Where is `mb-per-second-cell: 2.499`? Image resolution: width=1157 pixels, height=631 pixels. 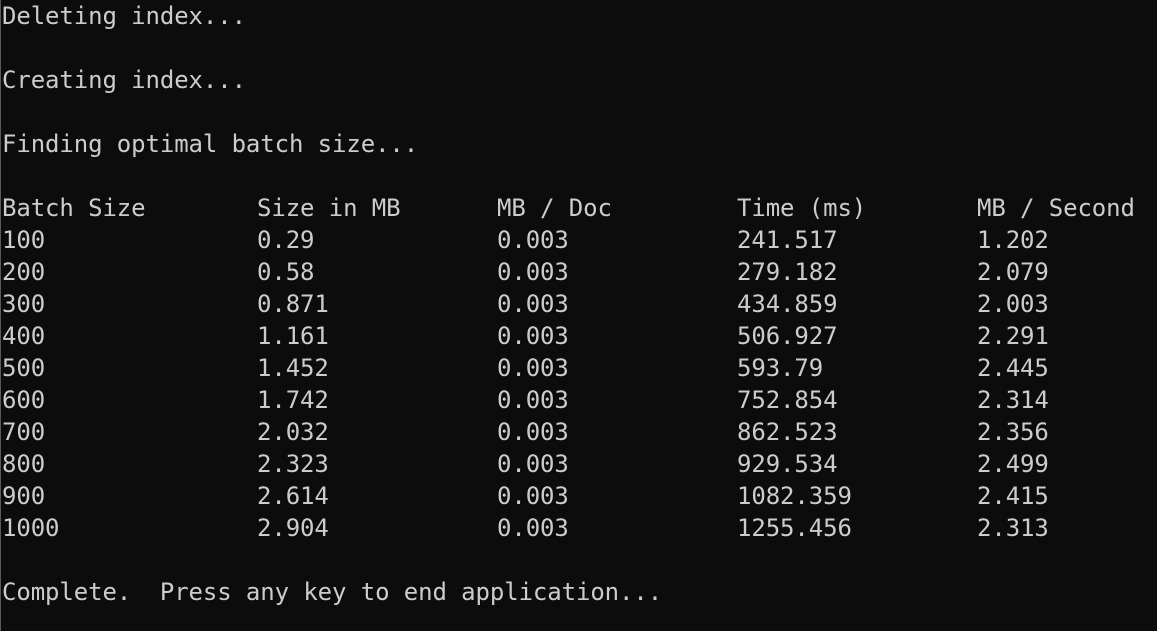
mb-per-second-cell: 2.499 is located at coordinates (1013, 464).